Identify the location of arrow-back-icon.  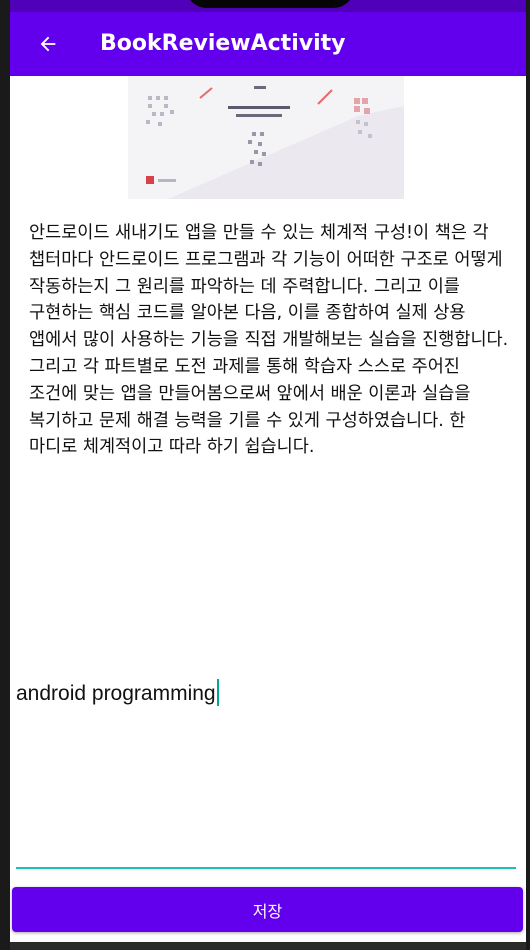
(48, 44).